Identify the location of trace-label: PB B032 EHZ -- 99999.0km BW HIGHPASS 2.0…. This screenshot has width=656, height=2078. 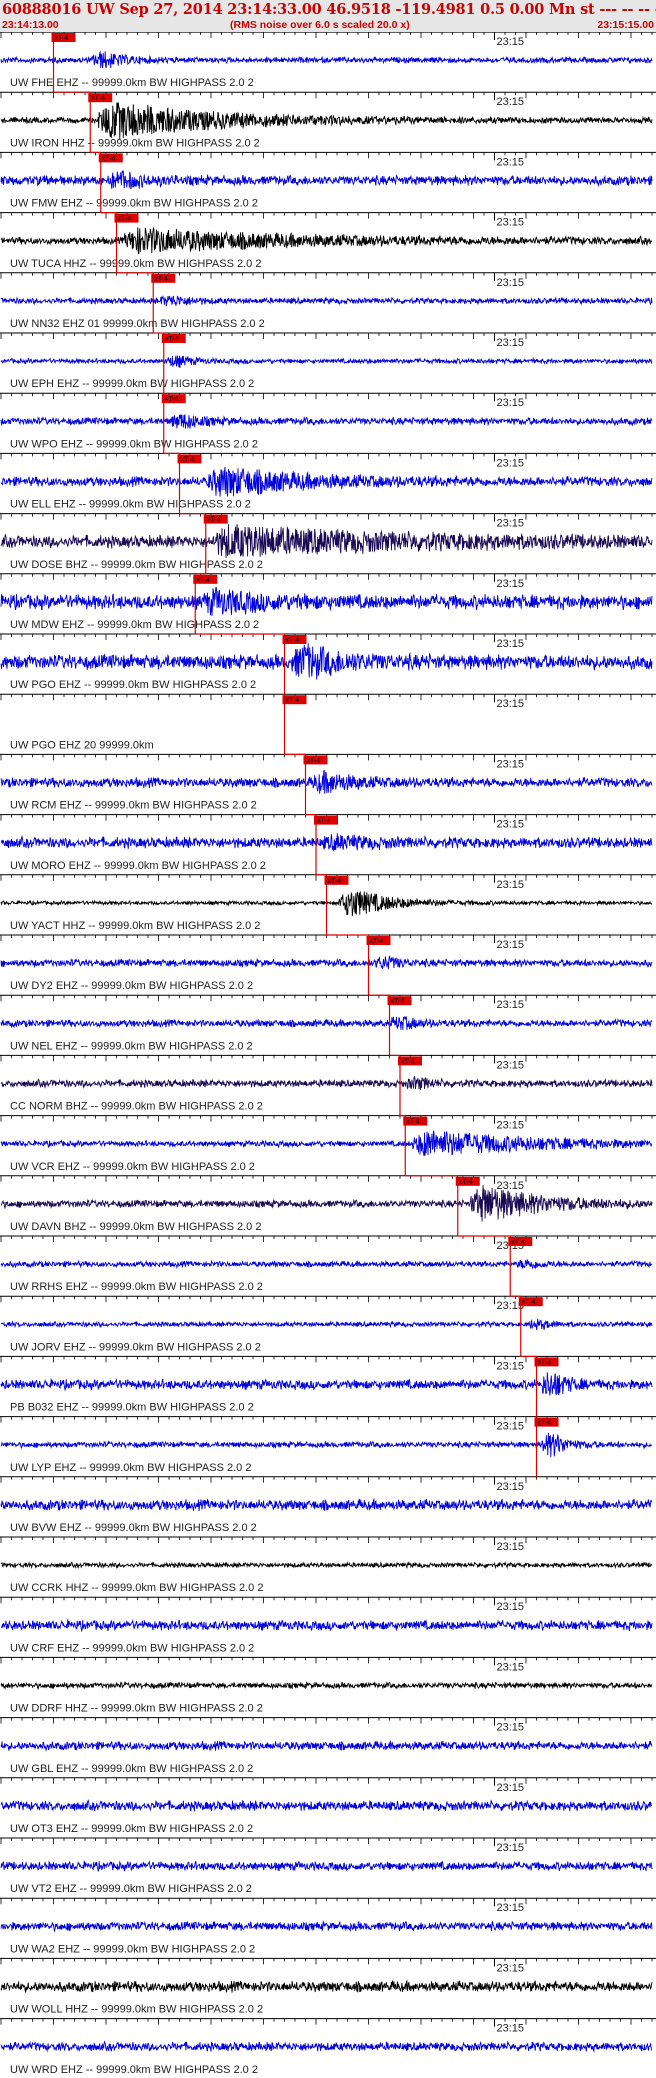
(132, 1408).